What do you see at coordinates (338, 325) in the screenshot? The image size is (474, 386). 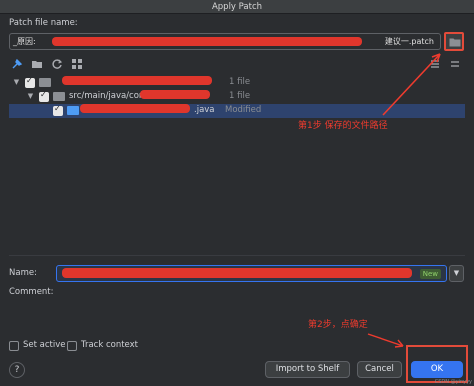 I see `annotation-step2: 第2步，点确定` at bounding box center [338, 325].